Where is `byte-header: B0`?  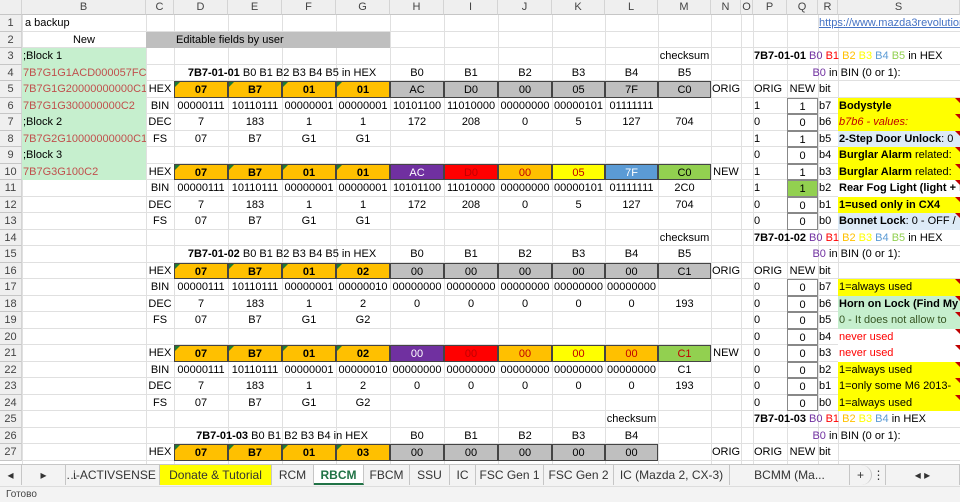 byte-header: B0 is located at coordinates (417, 254).